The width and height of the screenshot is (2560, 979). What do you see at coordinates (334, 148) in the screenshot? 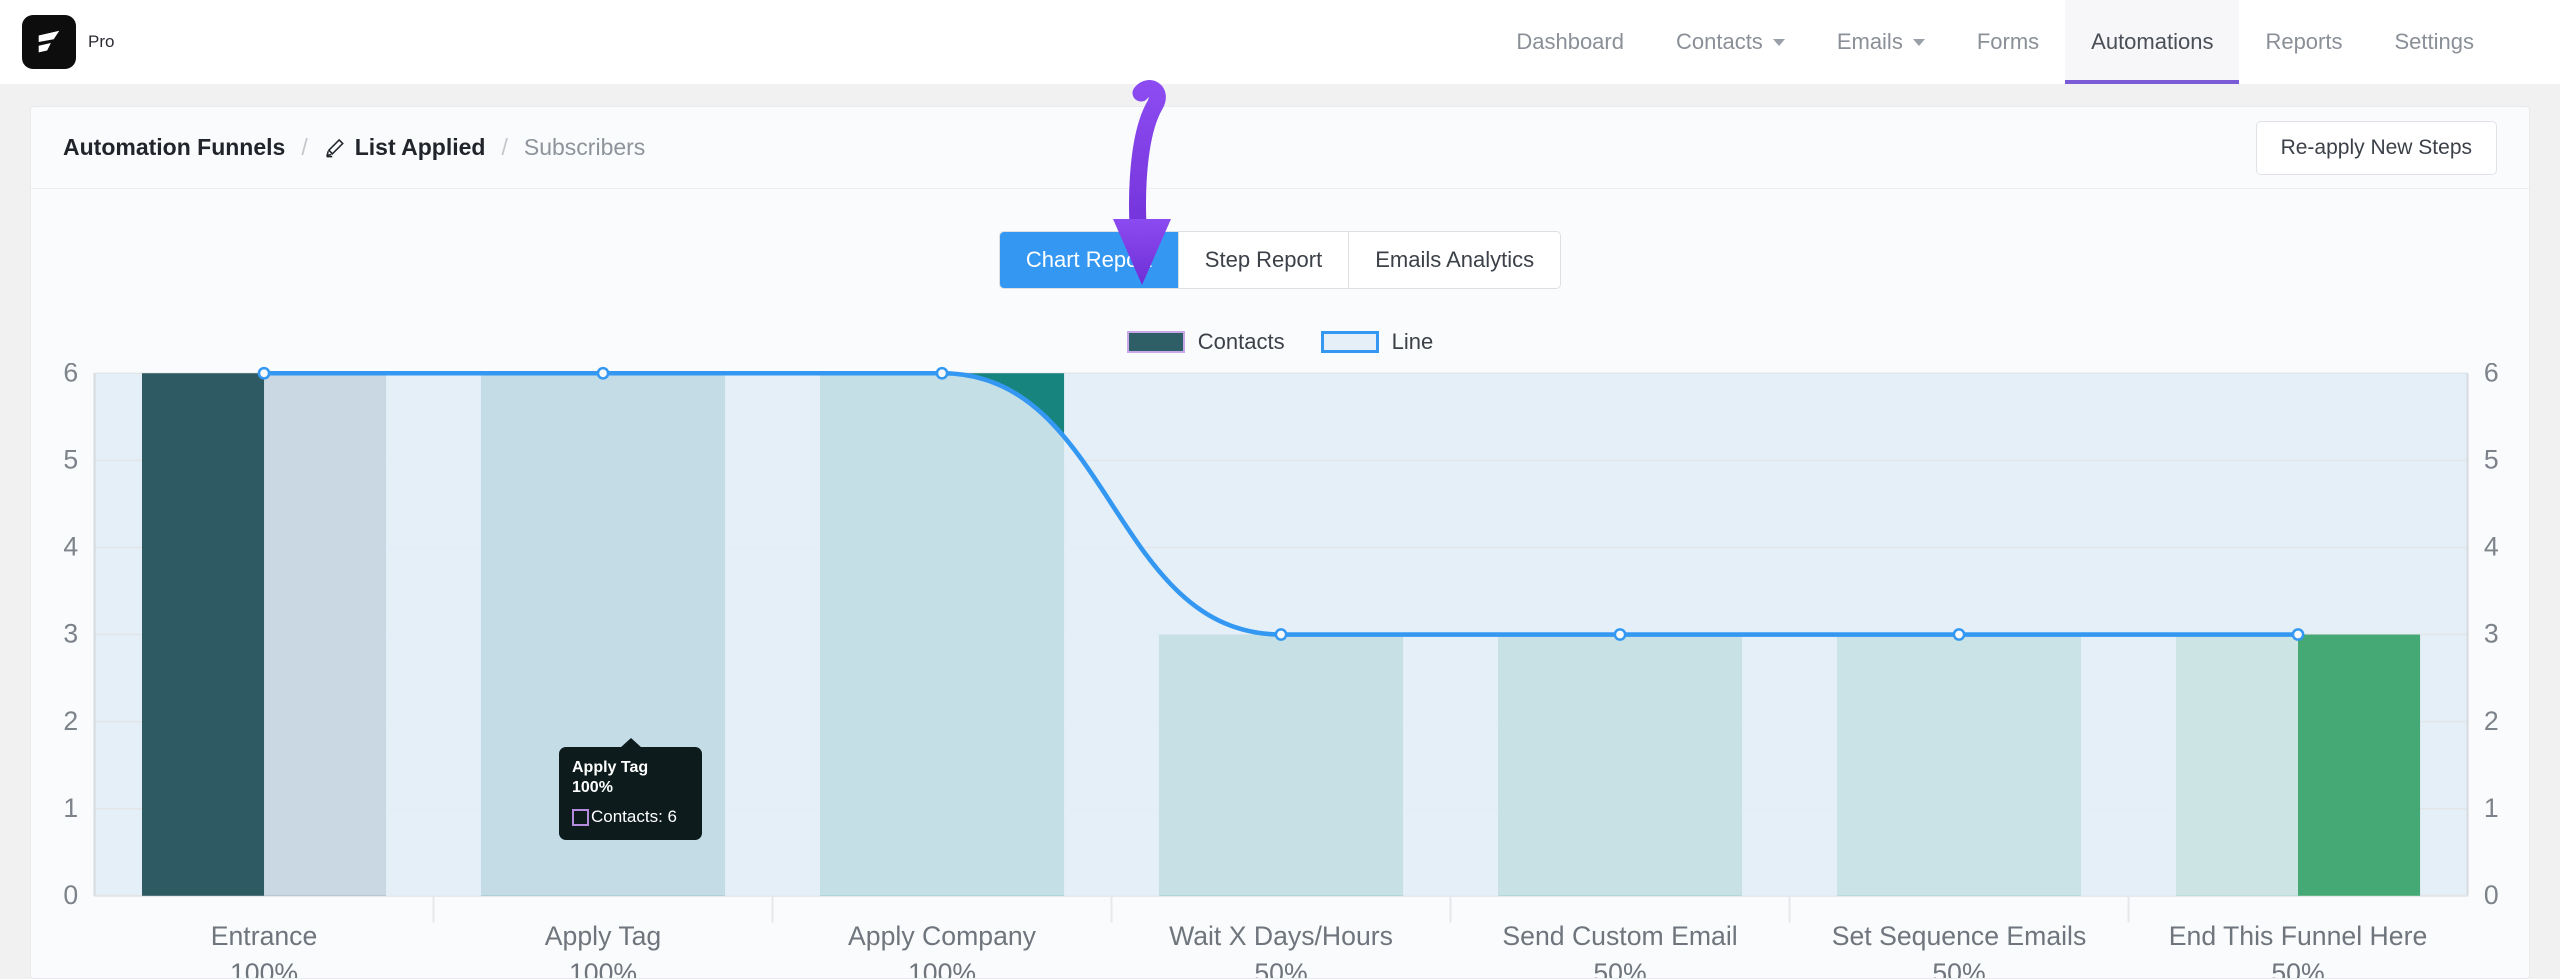
I see `pencil-icon` at bounding box center [334, 148].